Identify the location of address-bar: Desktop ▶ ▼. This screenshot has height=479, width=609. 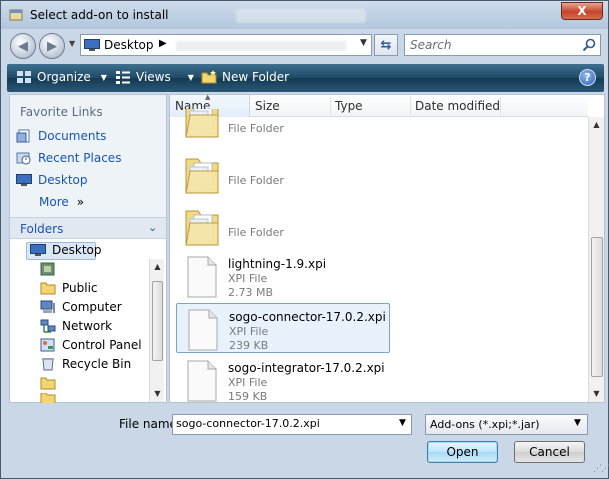
(226, 45).